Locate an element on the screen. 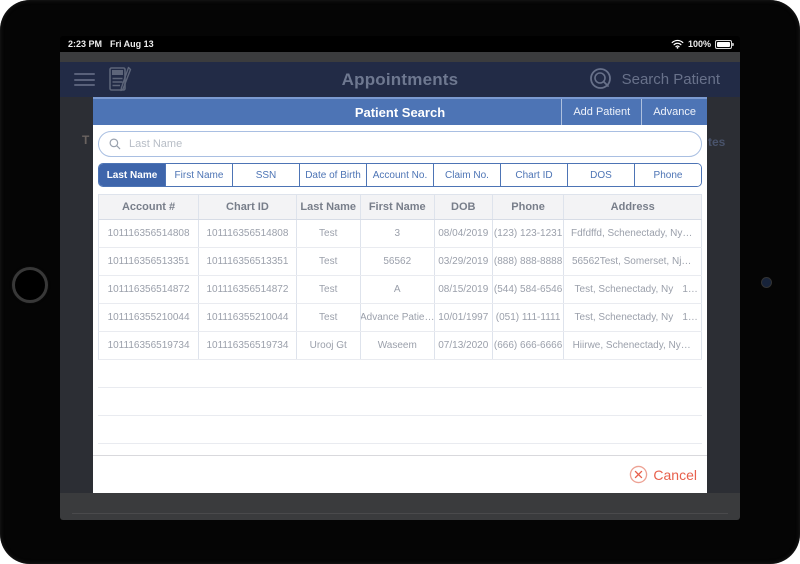 Image resolution: width=800 pixels, height=564 pixels. front-camera is located at coordinates (30, 285).